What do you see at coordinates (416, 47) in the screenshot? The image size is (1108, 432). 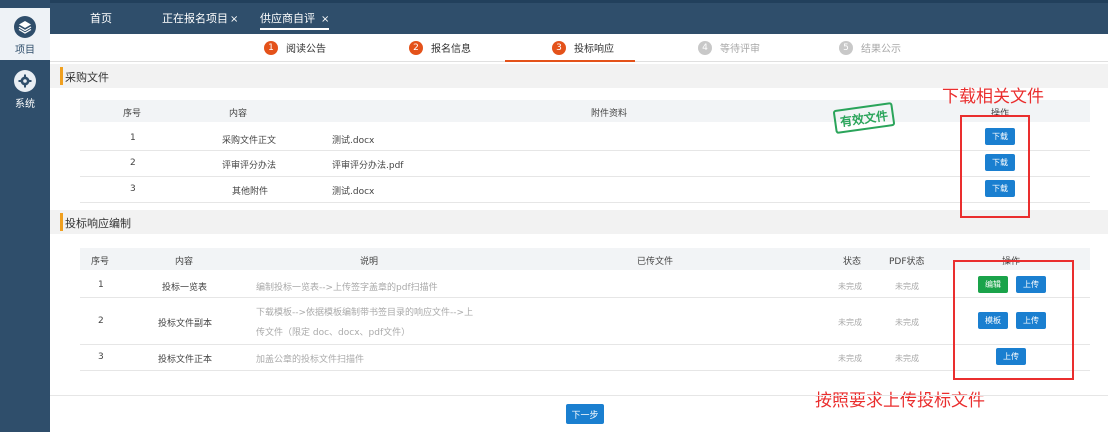 I see `step-number: 2` at bounding box center [416, 47].